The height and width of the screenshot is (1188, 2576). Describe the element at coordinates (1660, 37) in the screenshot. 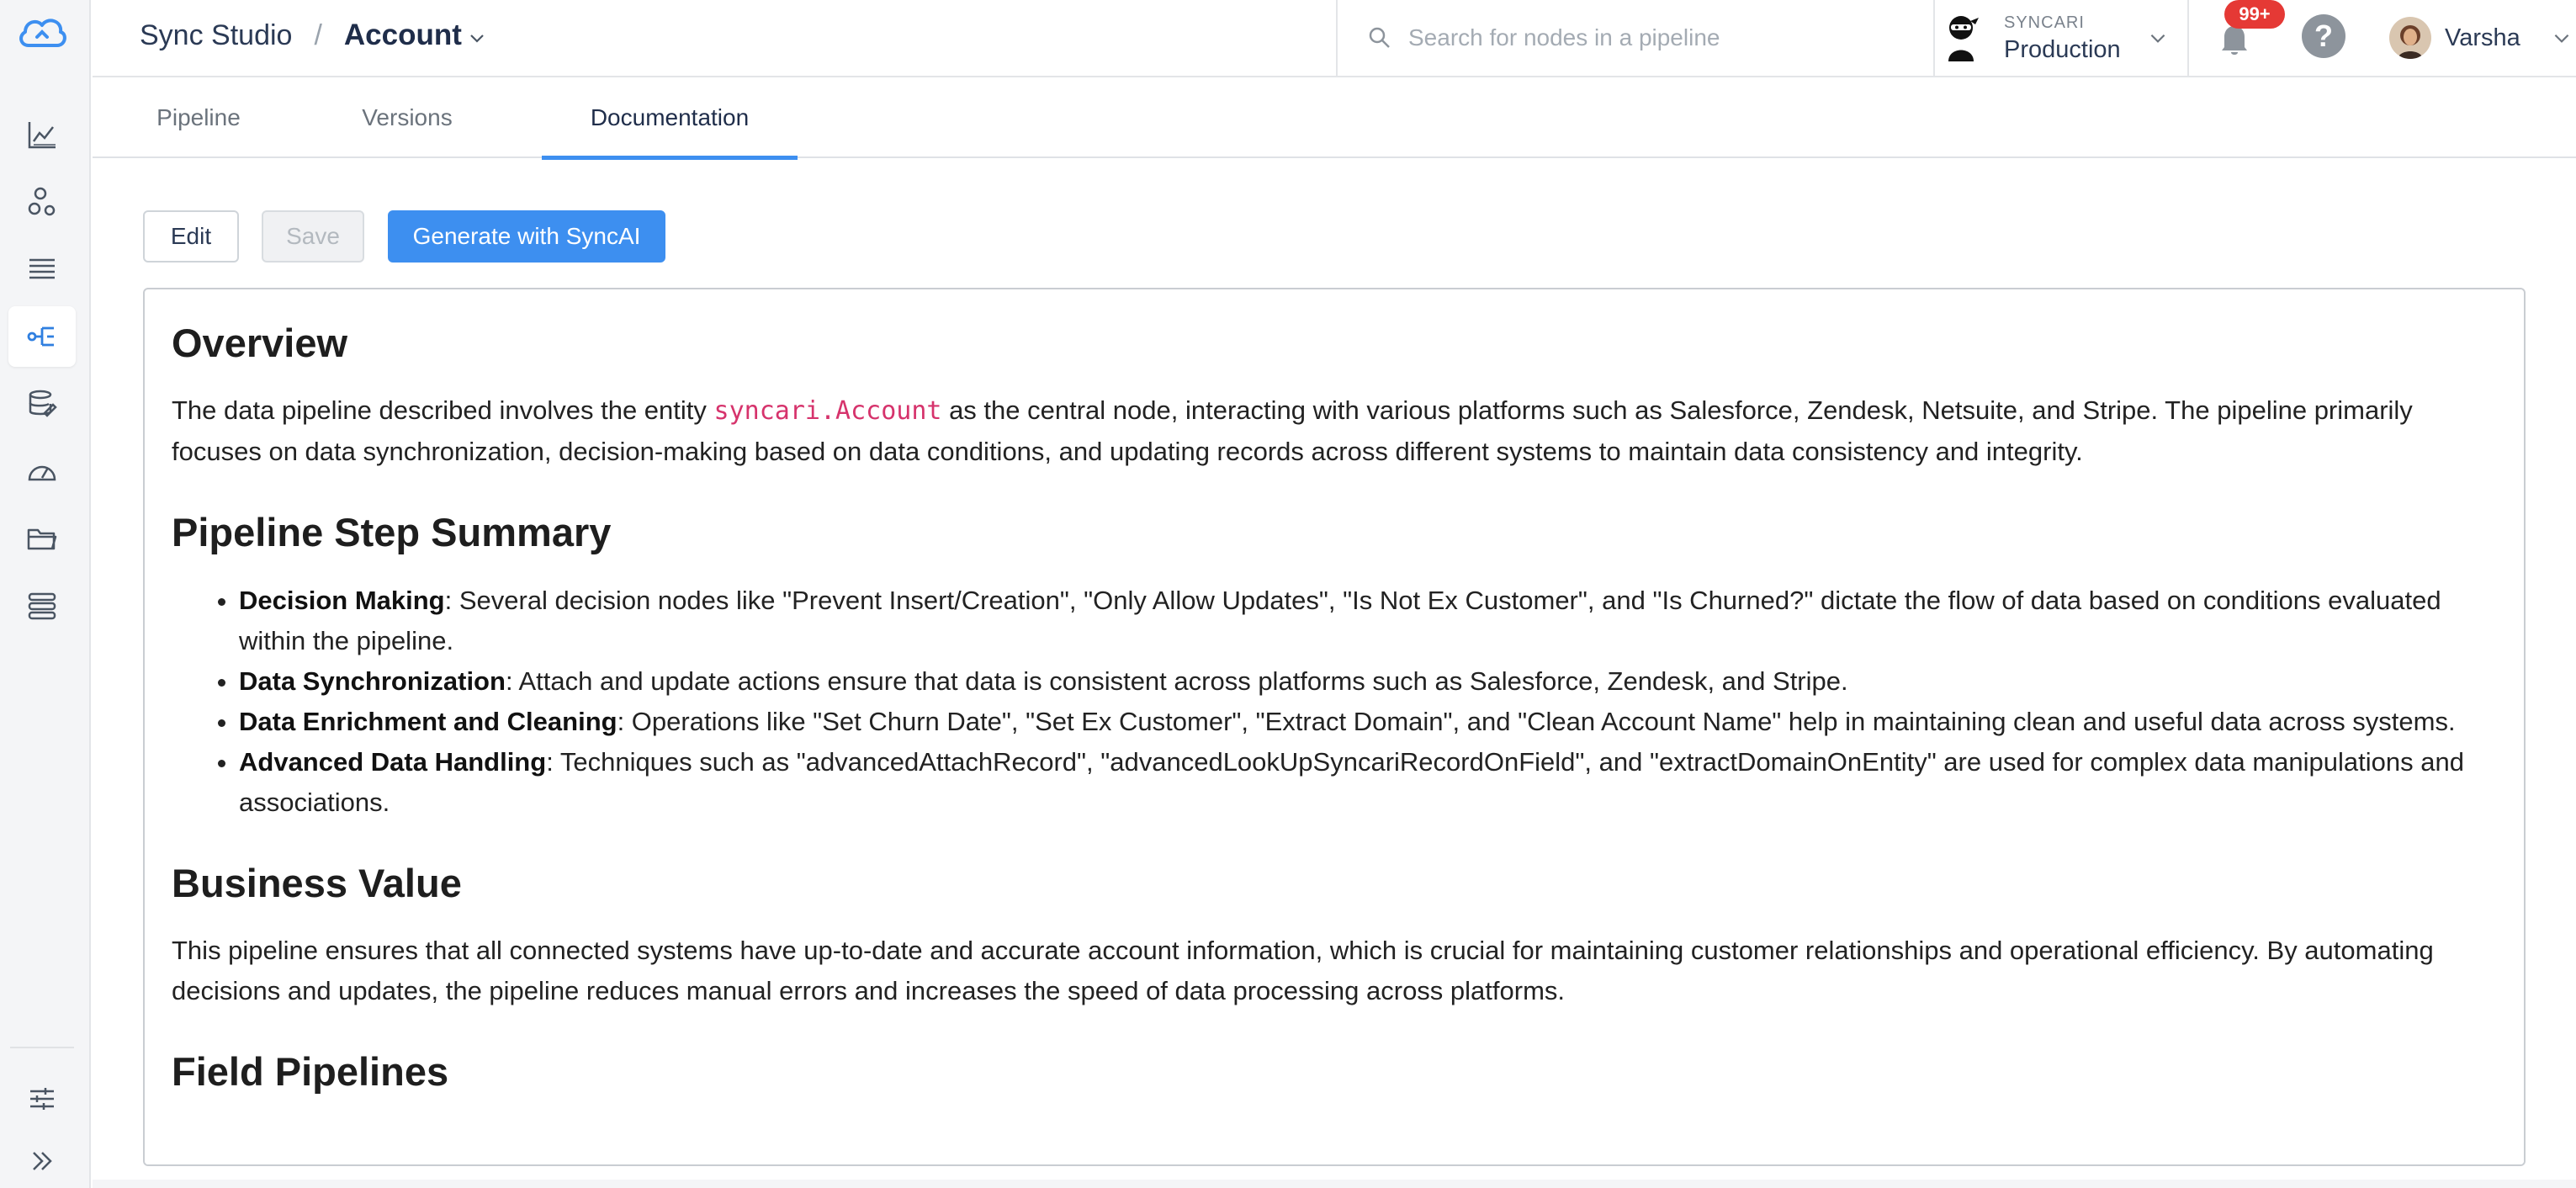

I see `search-input` at that location.